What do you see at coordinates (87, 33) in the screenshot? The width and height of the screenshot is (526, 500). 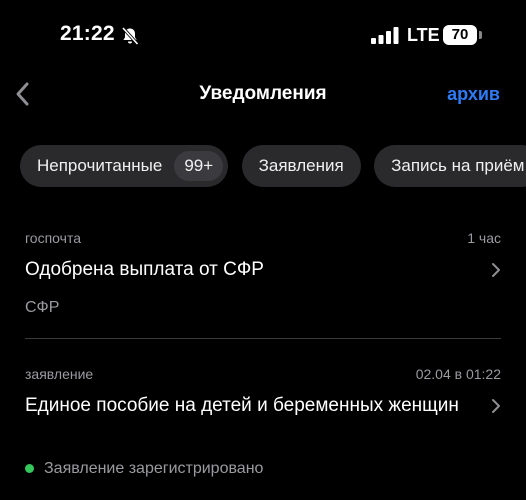 I see `status-time: 21:22` at bounding box center [87, 33].